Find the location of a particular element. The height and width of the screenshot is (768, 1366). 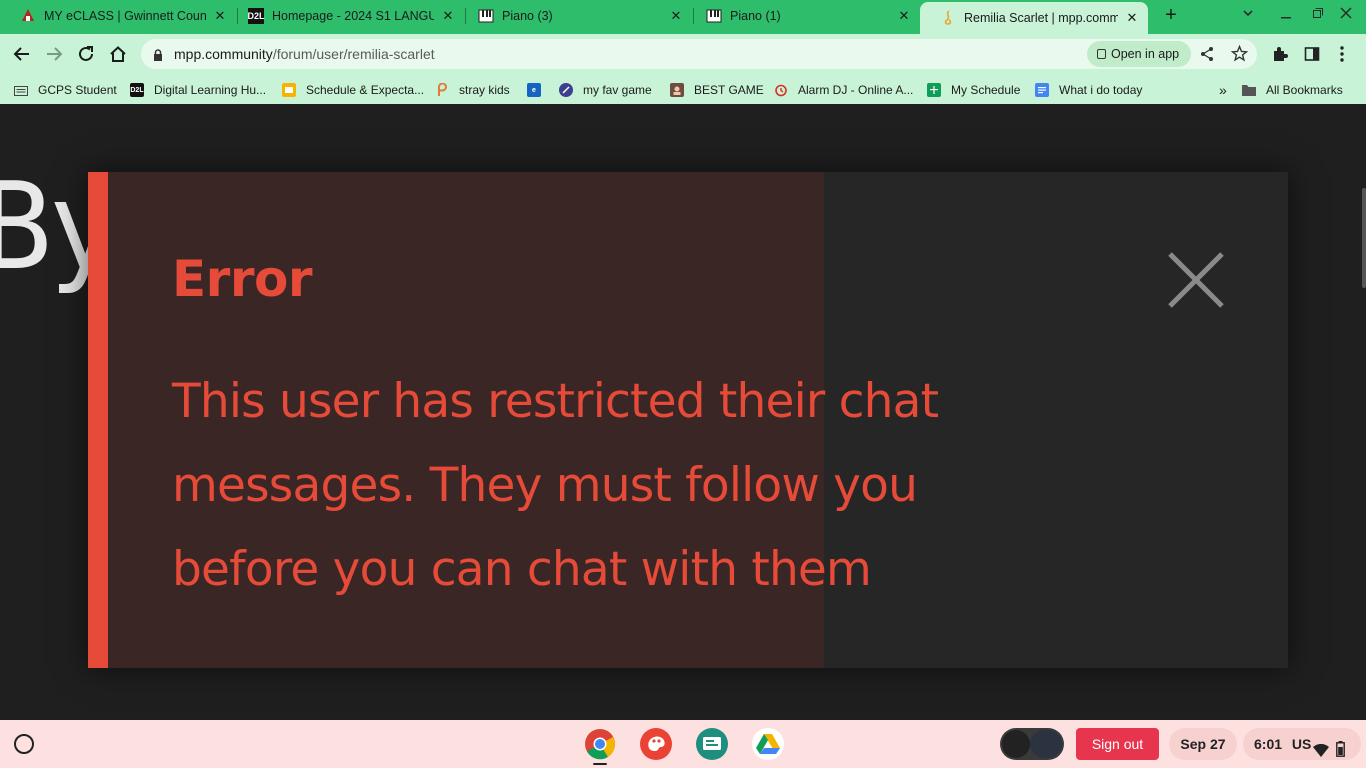

bookmark-label: BEST GAME is located at coordinates (729, 90).